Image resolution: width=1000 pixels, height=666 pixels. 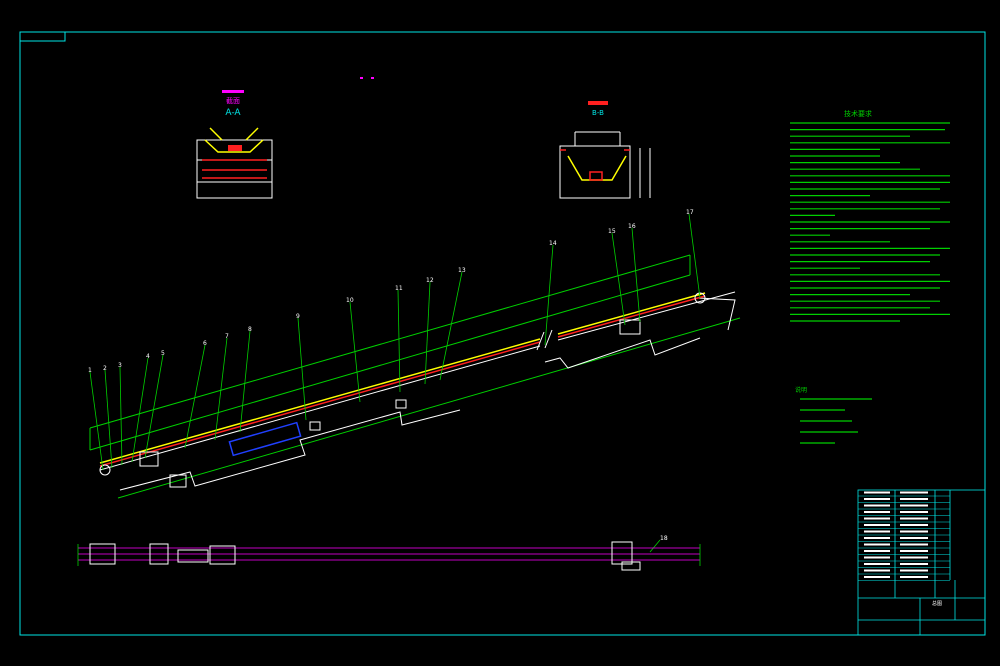 I want to click on notes-block: 说明, so click(x=833, y=415).